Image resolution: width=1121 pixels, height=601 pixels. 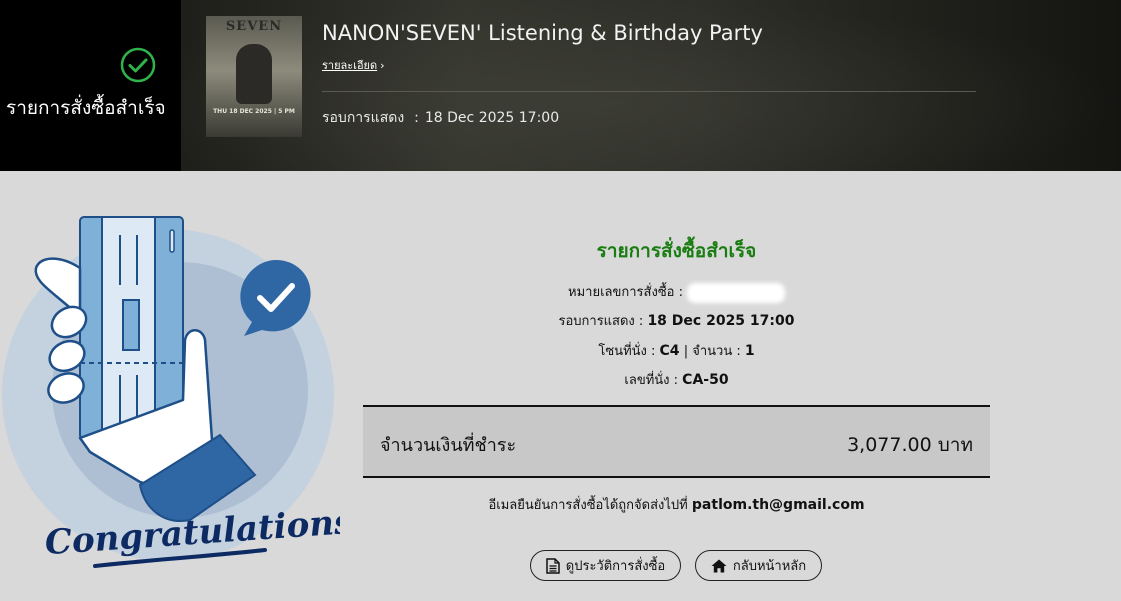 I want to click on poster-figure, so click(x=254, y=74).